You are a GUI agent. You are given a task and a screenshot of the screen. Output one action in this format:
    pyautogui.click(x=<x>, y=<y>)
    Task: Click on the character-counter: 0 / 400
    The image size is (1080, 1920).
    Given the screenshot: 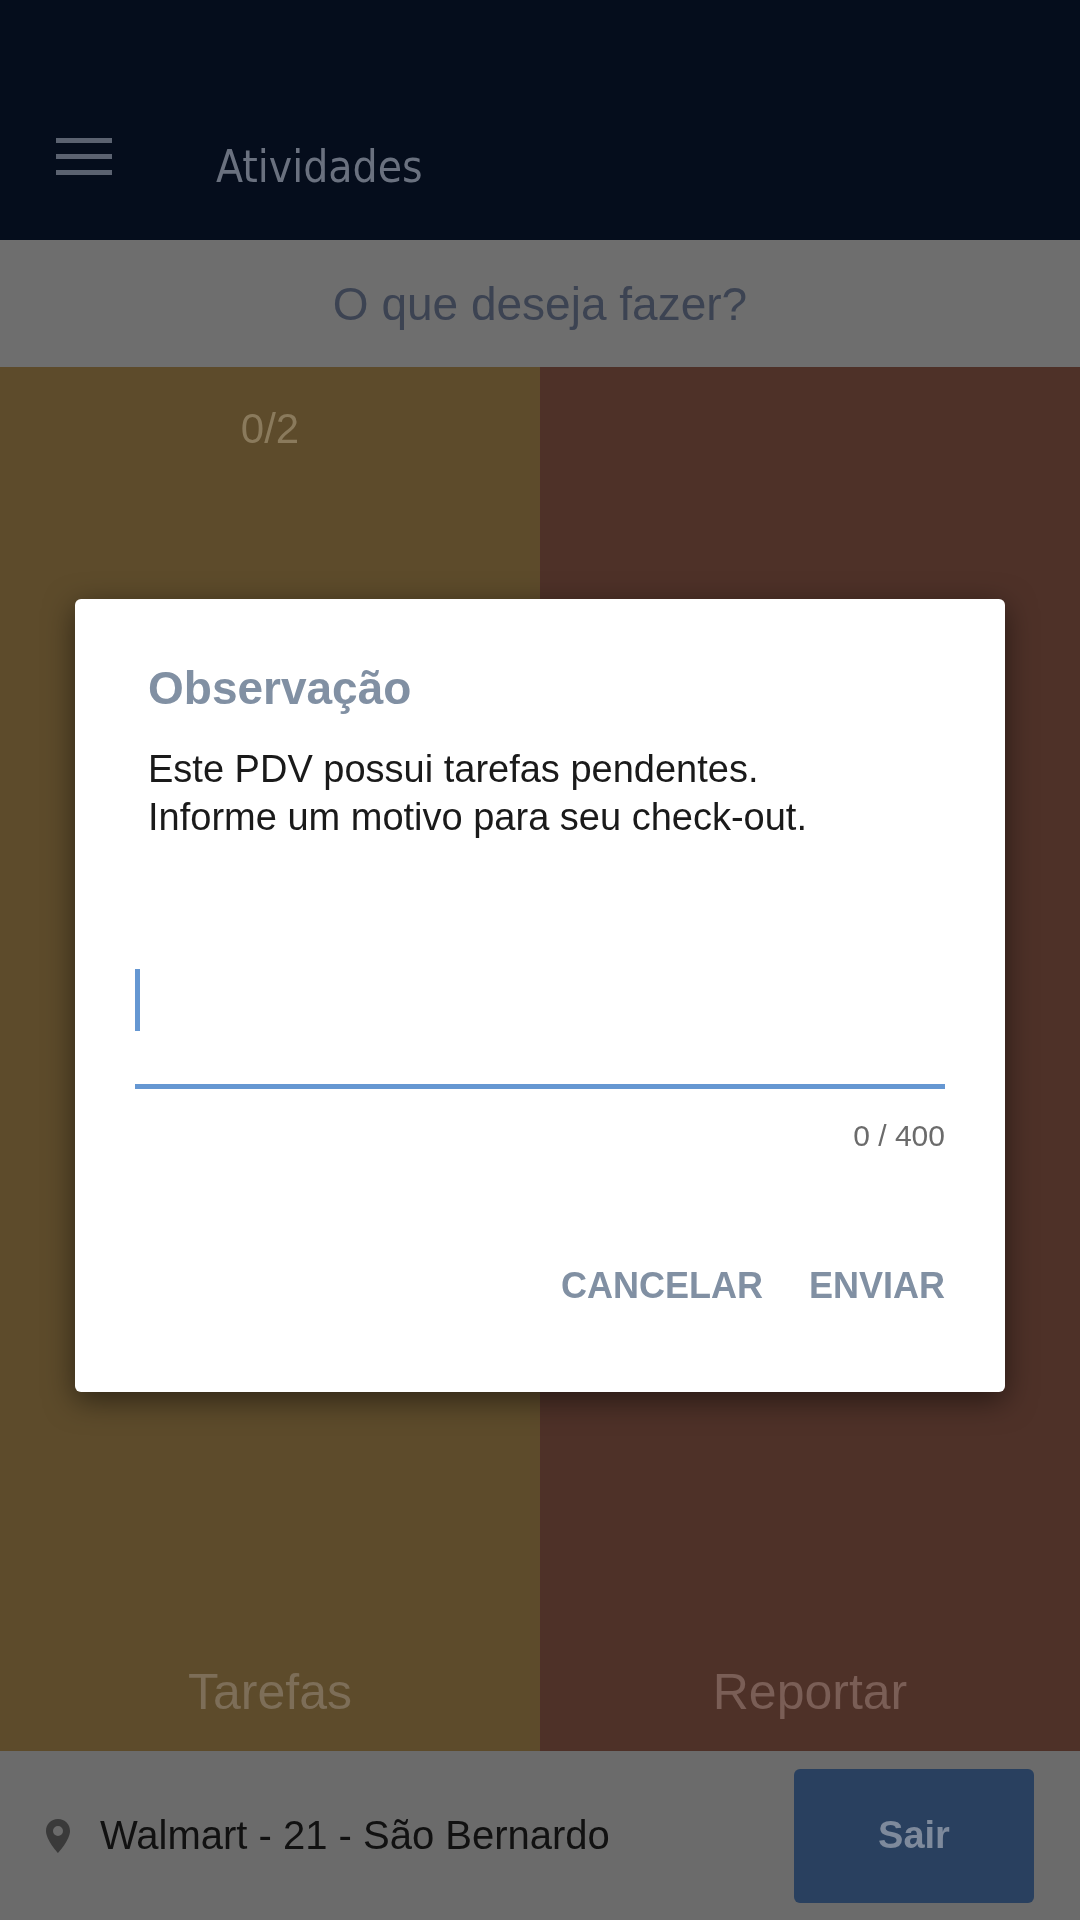 What is the action you would take?
    pyautogui.click(x=899, y=1136)
    